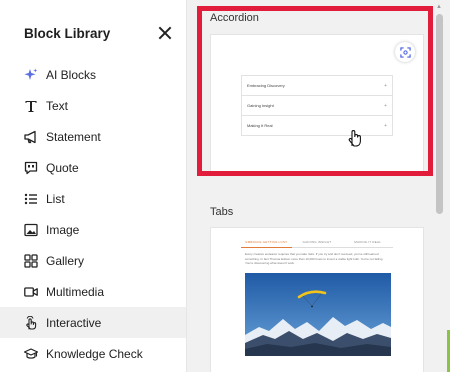  Describe the element at coordinates (31, 75) in the screenshot. I see `sparkle-icon` at that location.